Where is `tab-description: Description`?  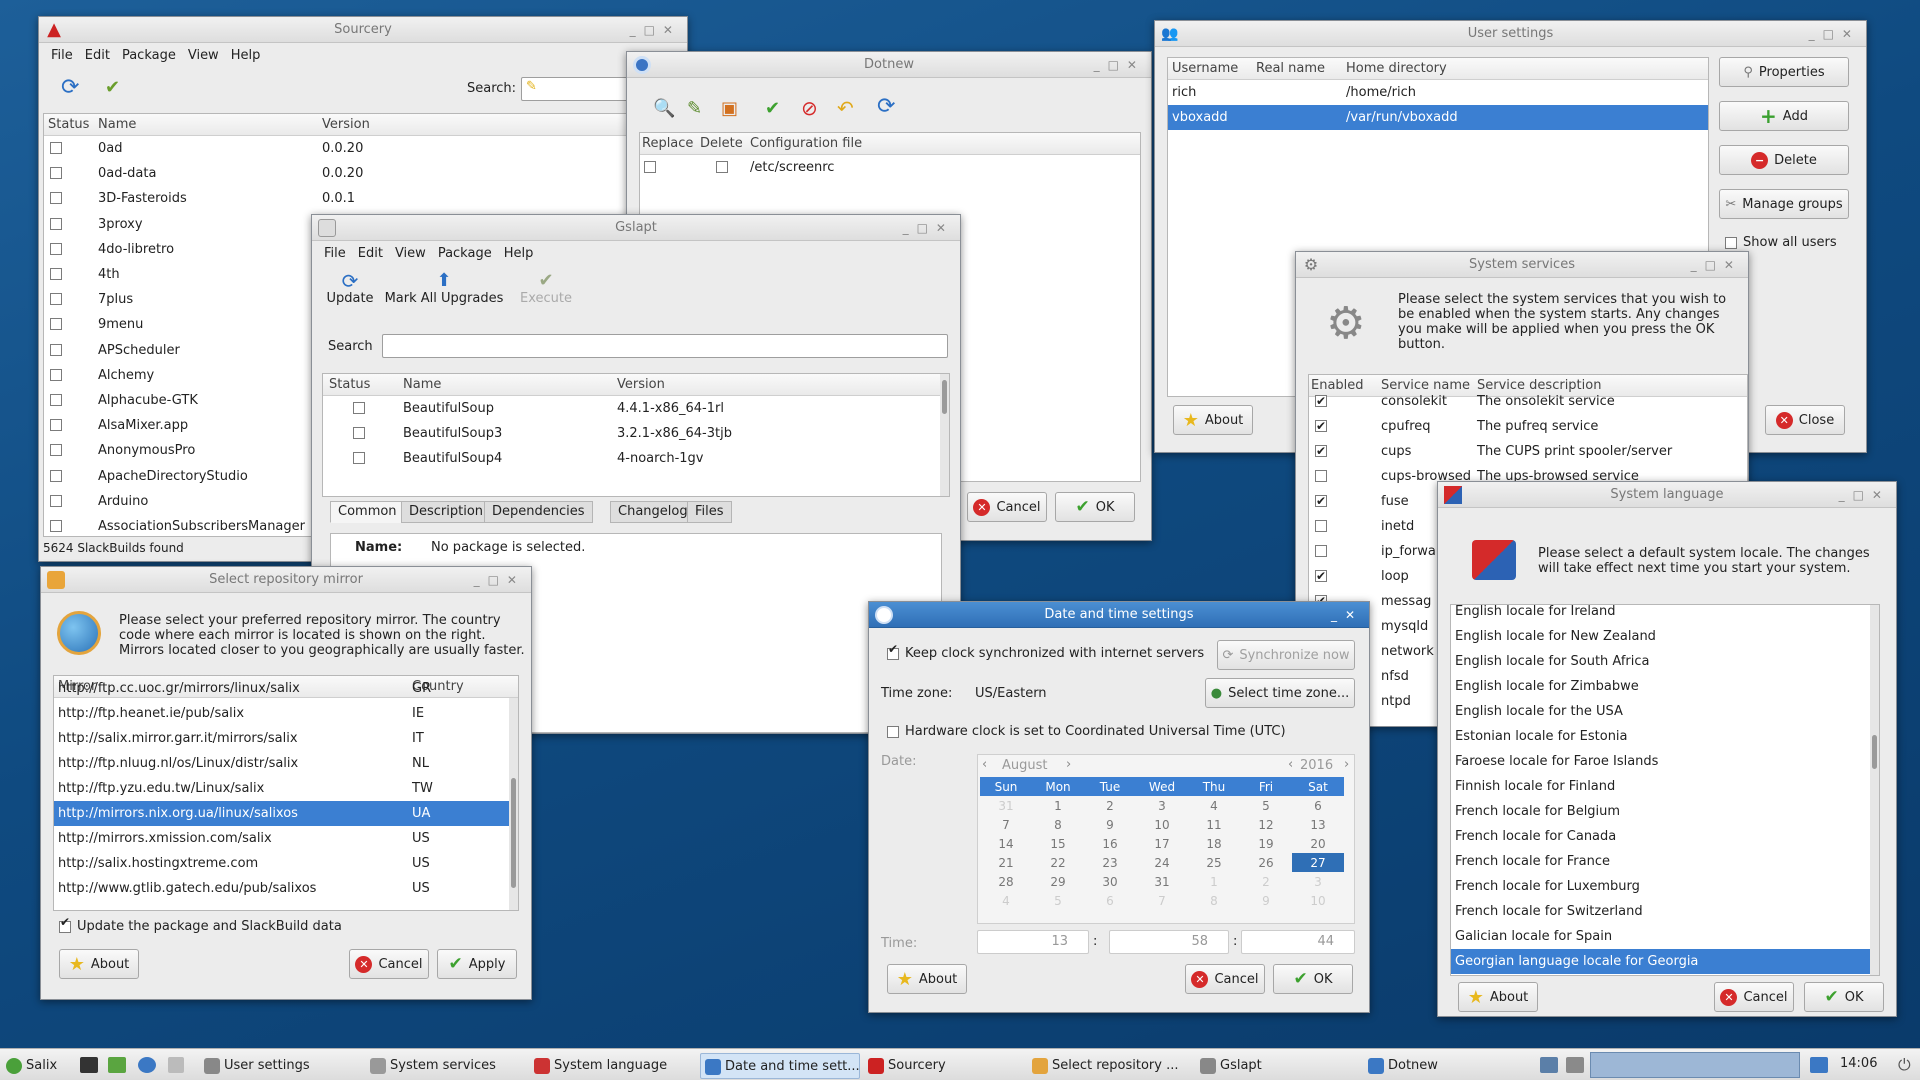
tab-description: Description is located at coordinates (446, 512).